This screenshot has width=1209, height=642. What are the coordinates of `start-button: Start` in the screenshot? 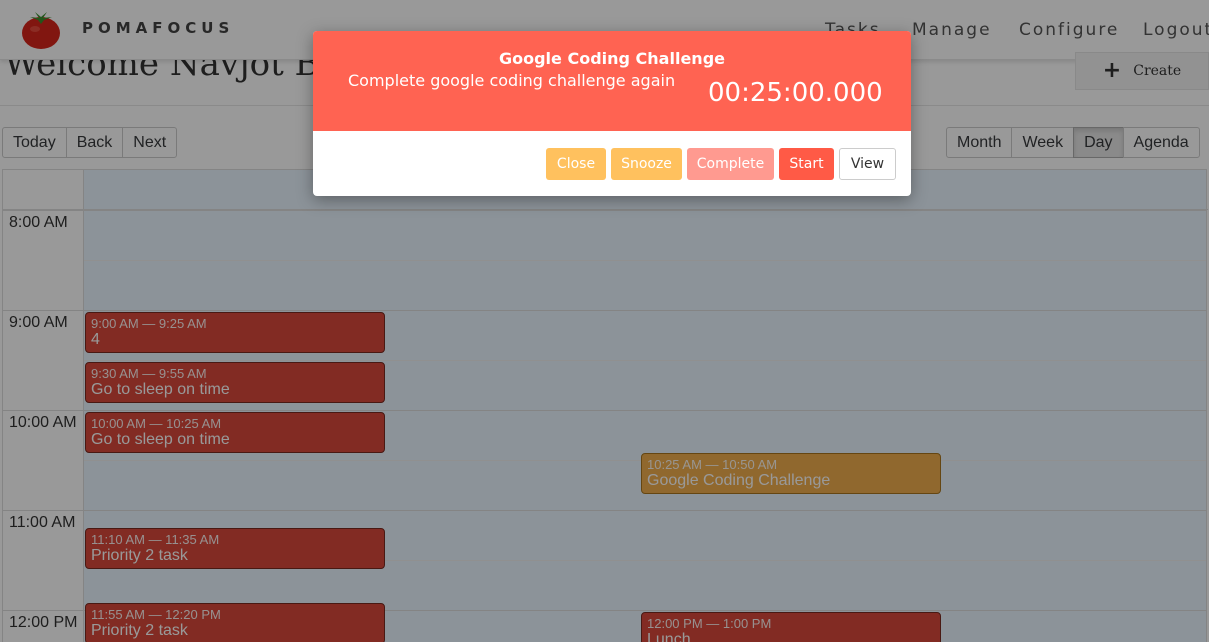 It's located at (806, 164).